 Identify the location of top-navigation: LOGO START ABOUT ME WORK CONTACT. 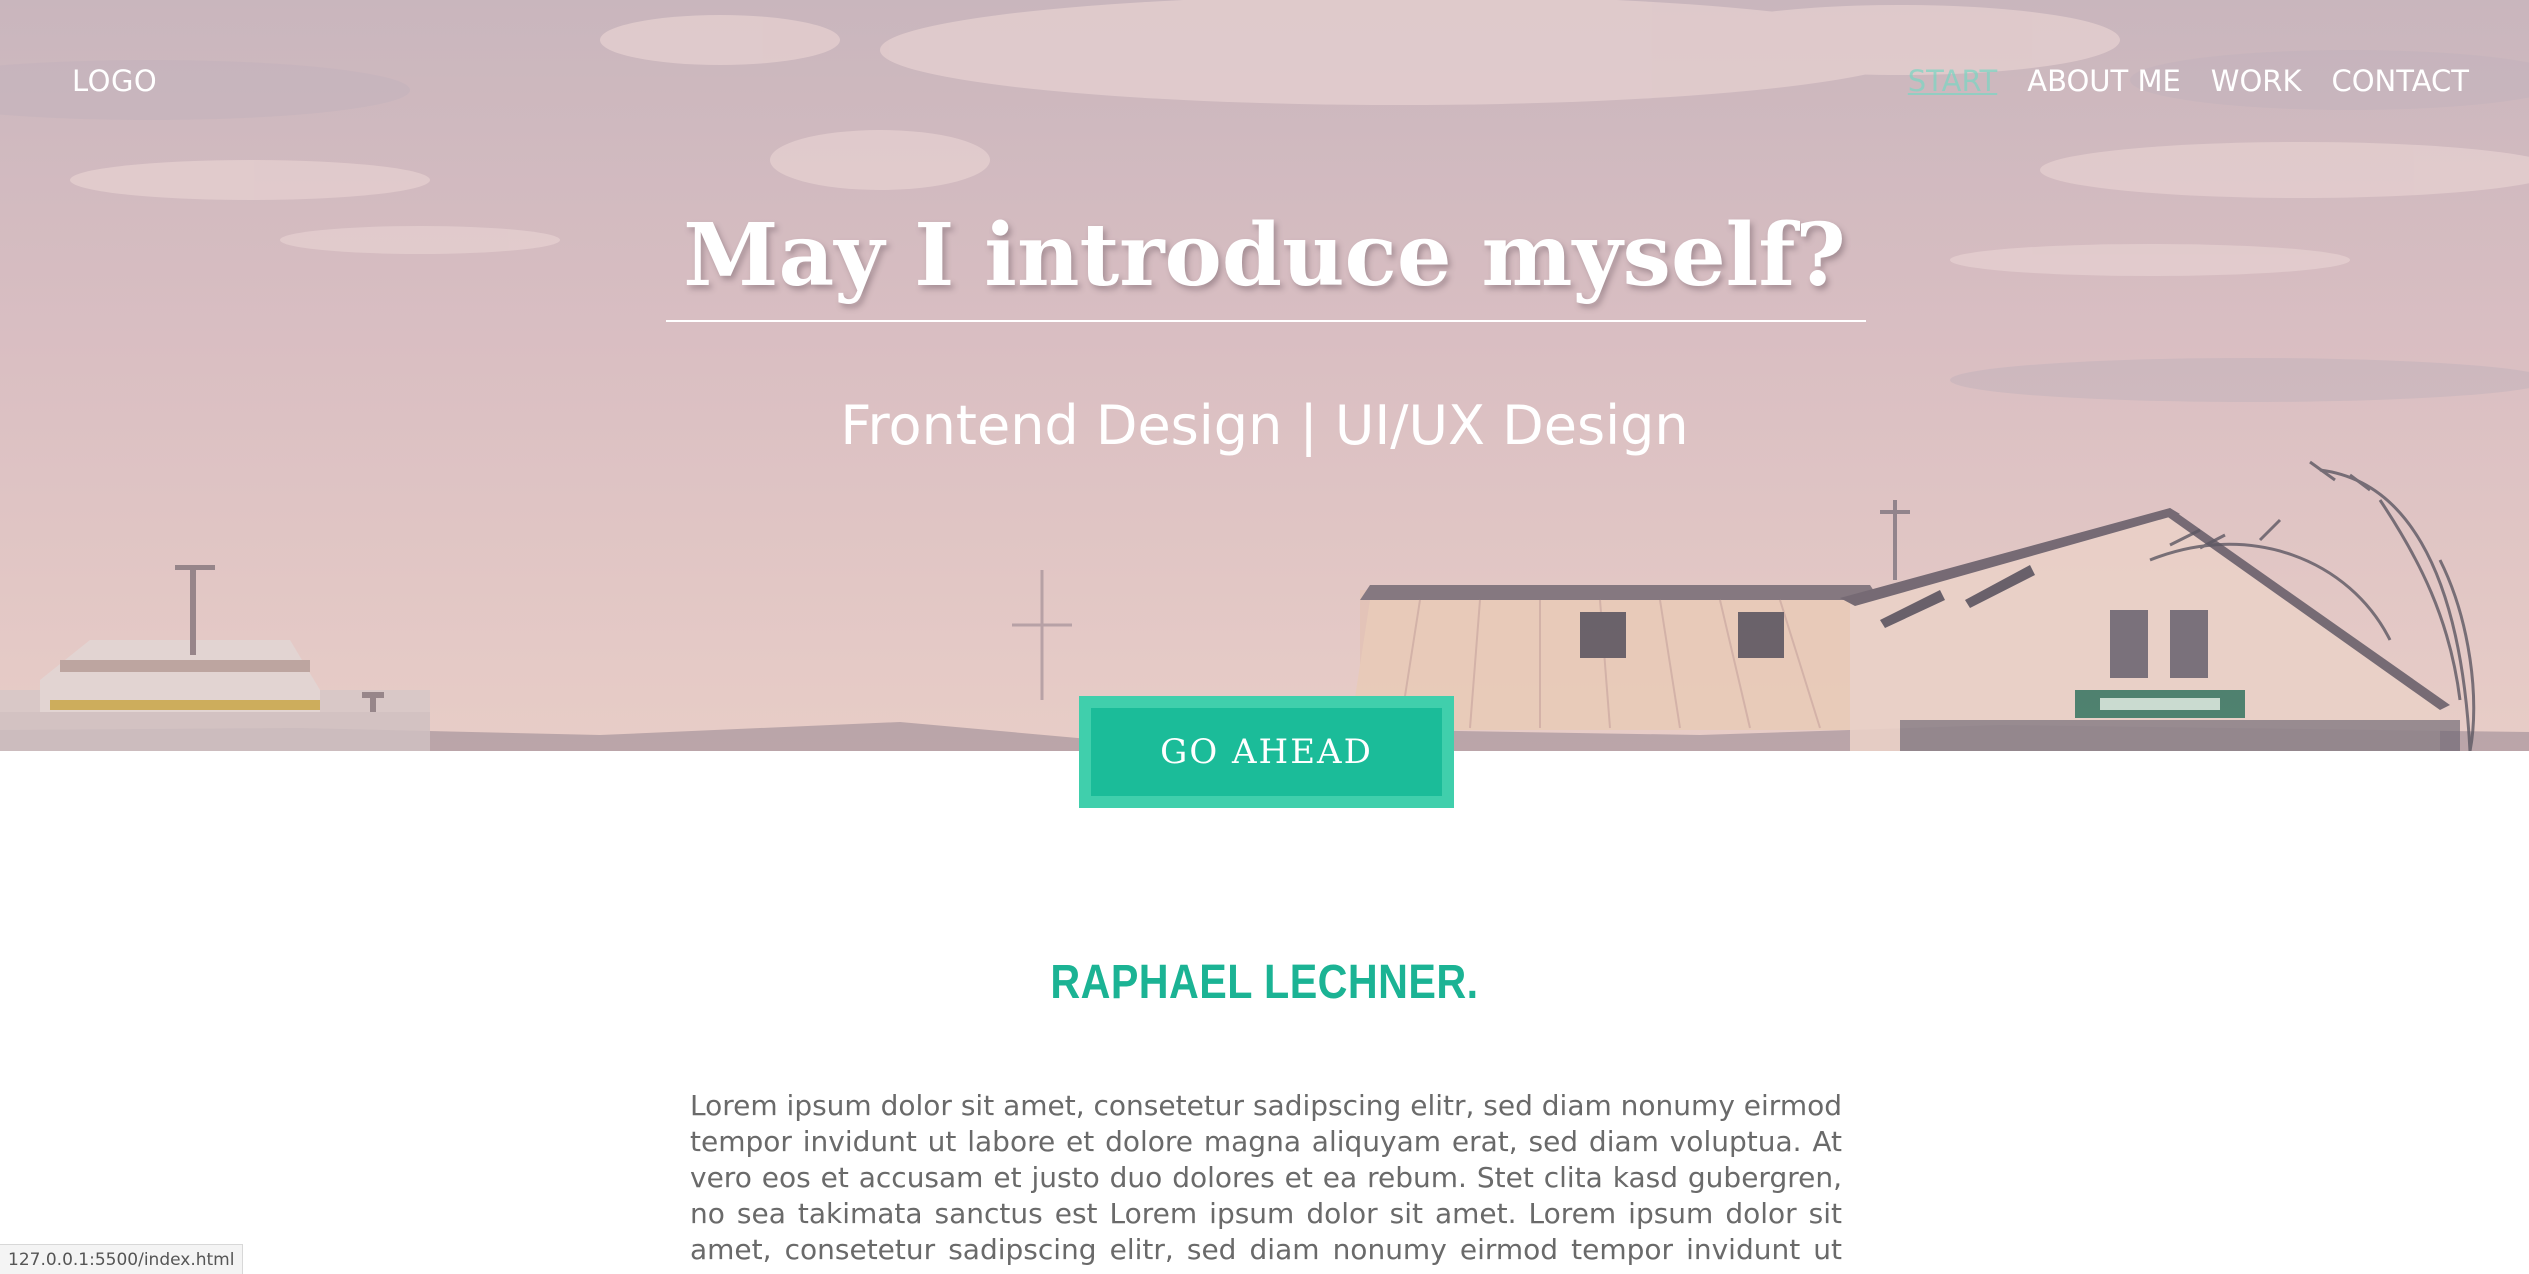
(1264, 85).